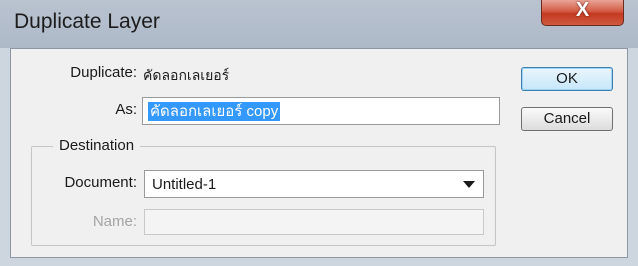 The width and height of the screenshot is (638, 266). Describe the element at coordinates (97, 145) in the screenshot. I see `destination-title: Destination` at that location.